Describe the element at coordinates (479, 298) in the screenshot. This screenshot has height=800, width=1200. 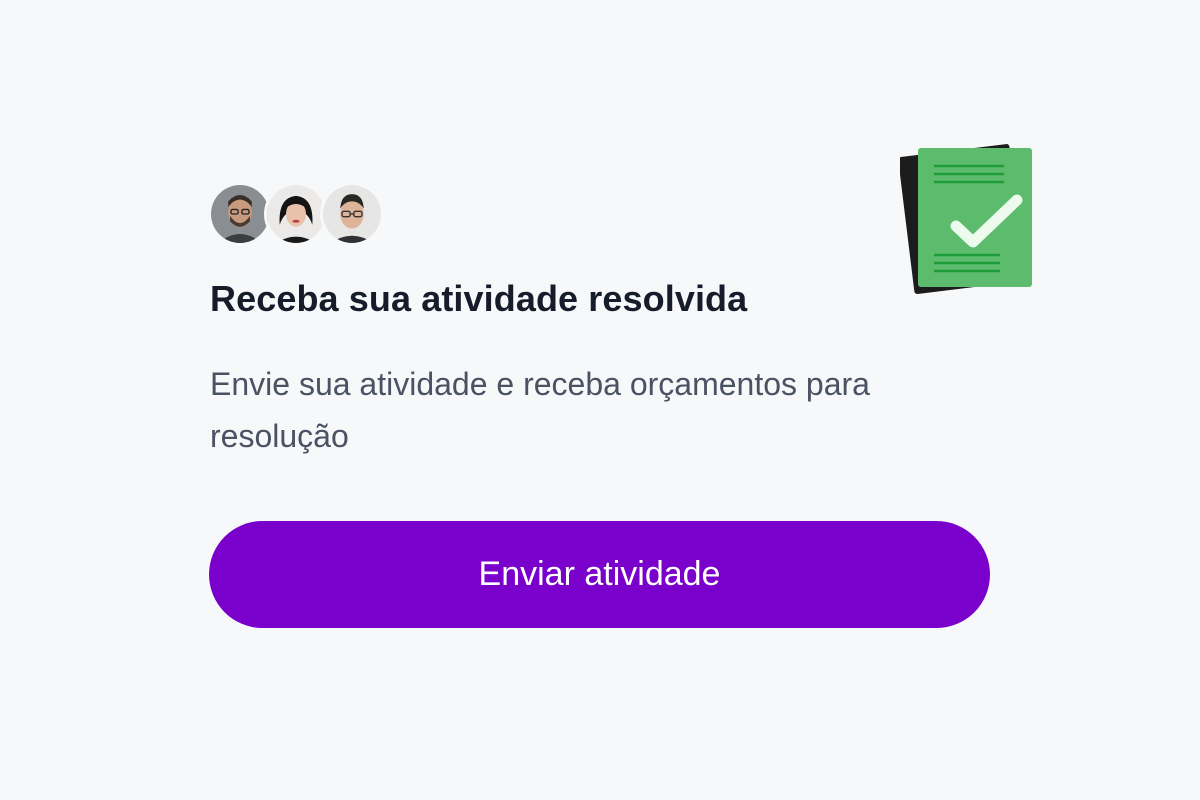
I see `card-title: Receba sua atividade resolvida` at that location.